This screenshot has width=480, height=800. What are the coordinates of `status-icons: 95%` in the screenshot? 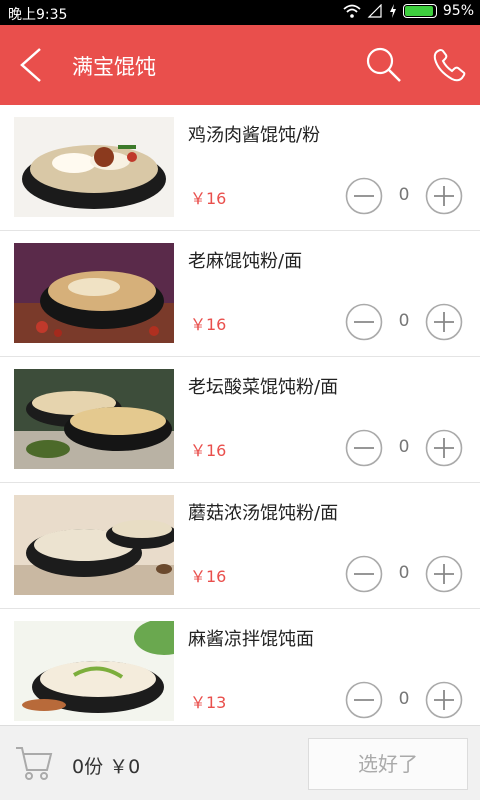 It's located at (408, 11).